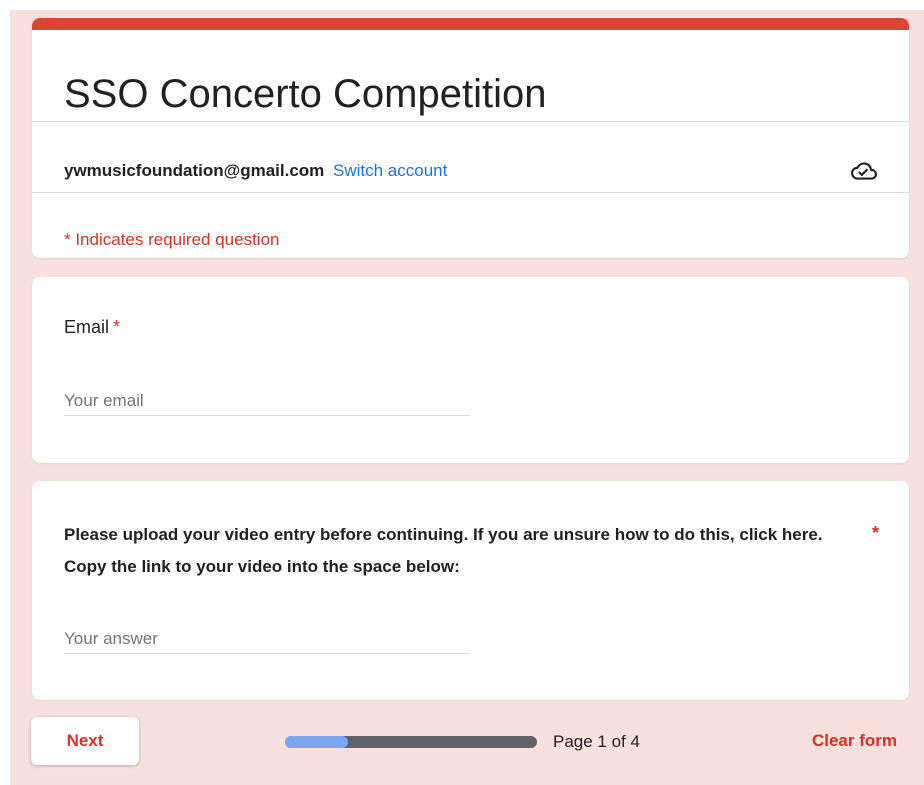  I want to click on email-input, so click(267, 401).